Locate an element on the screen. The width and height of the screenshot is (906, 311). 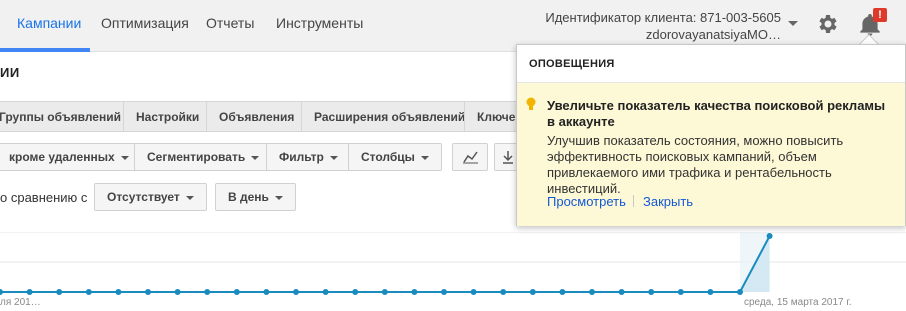
tab-ad-extensions: Расширения объявлений is located at coordinates (390, 116).